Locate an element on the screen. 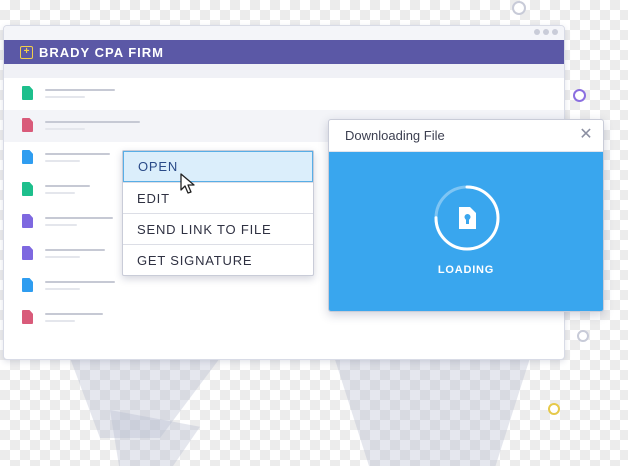  close-icon: ✕ is located at coordinates (586, 135).